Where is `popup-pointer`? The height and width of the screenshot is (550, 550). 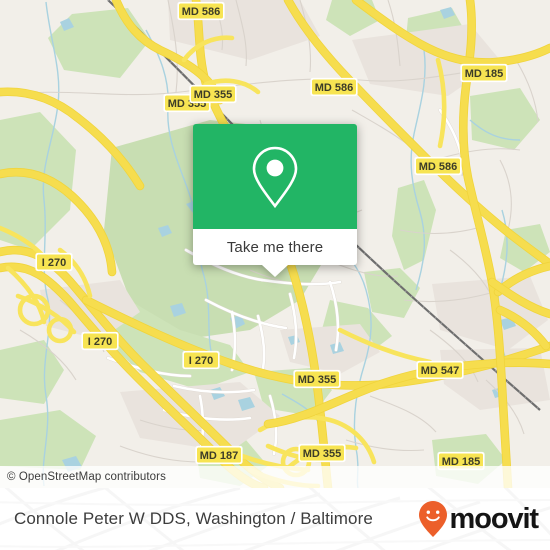
popup-pointer is located at coordinates (275, 271).